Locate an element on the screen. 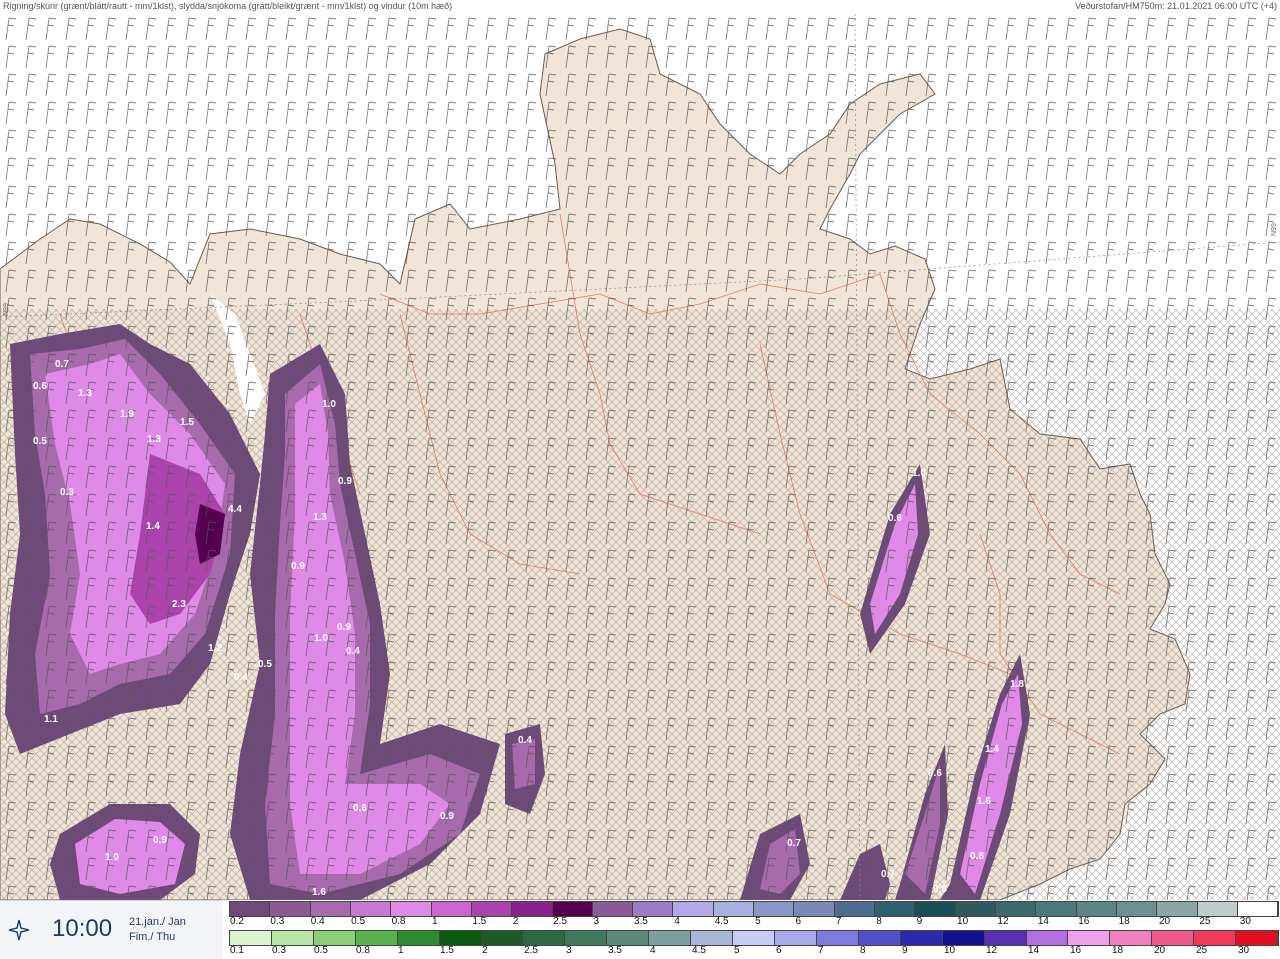  scale-label: 0.1 is located at coordinates (237, 950).